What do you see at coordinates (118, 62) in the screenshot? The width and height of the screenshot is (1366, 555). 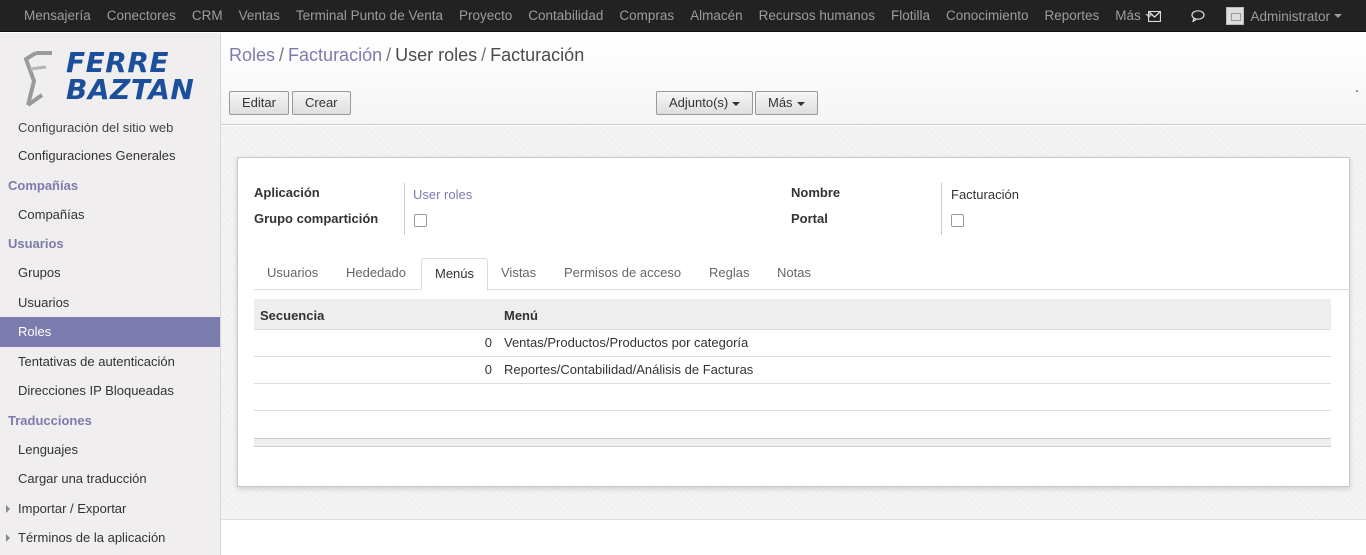 I see `logo-line1: FERRE` at bounding box center [118, 62].